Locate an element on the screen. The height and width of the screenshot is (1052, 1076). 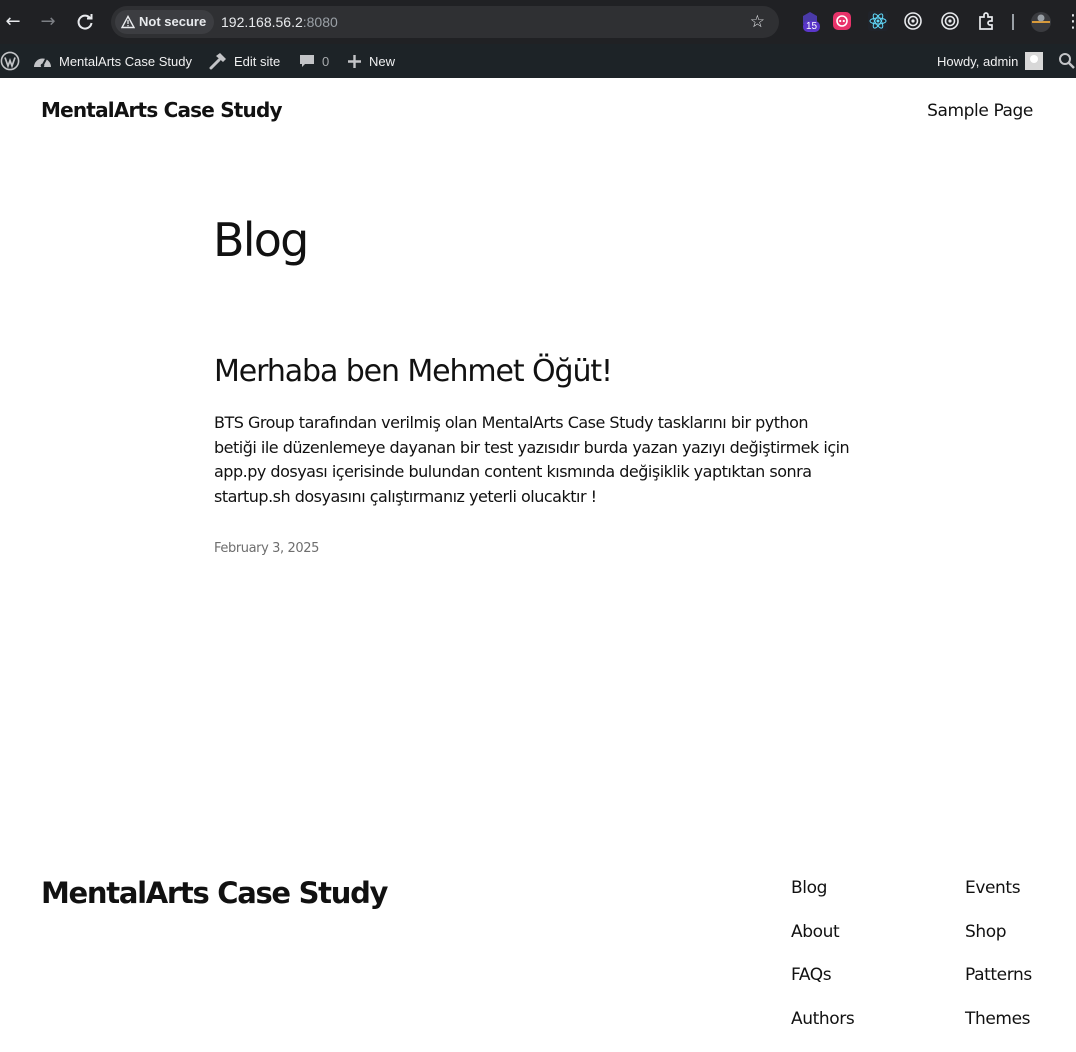
extension-badge-count: 15 is located at coordinates (811, 26).